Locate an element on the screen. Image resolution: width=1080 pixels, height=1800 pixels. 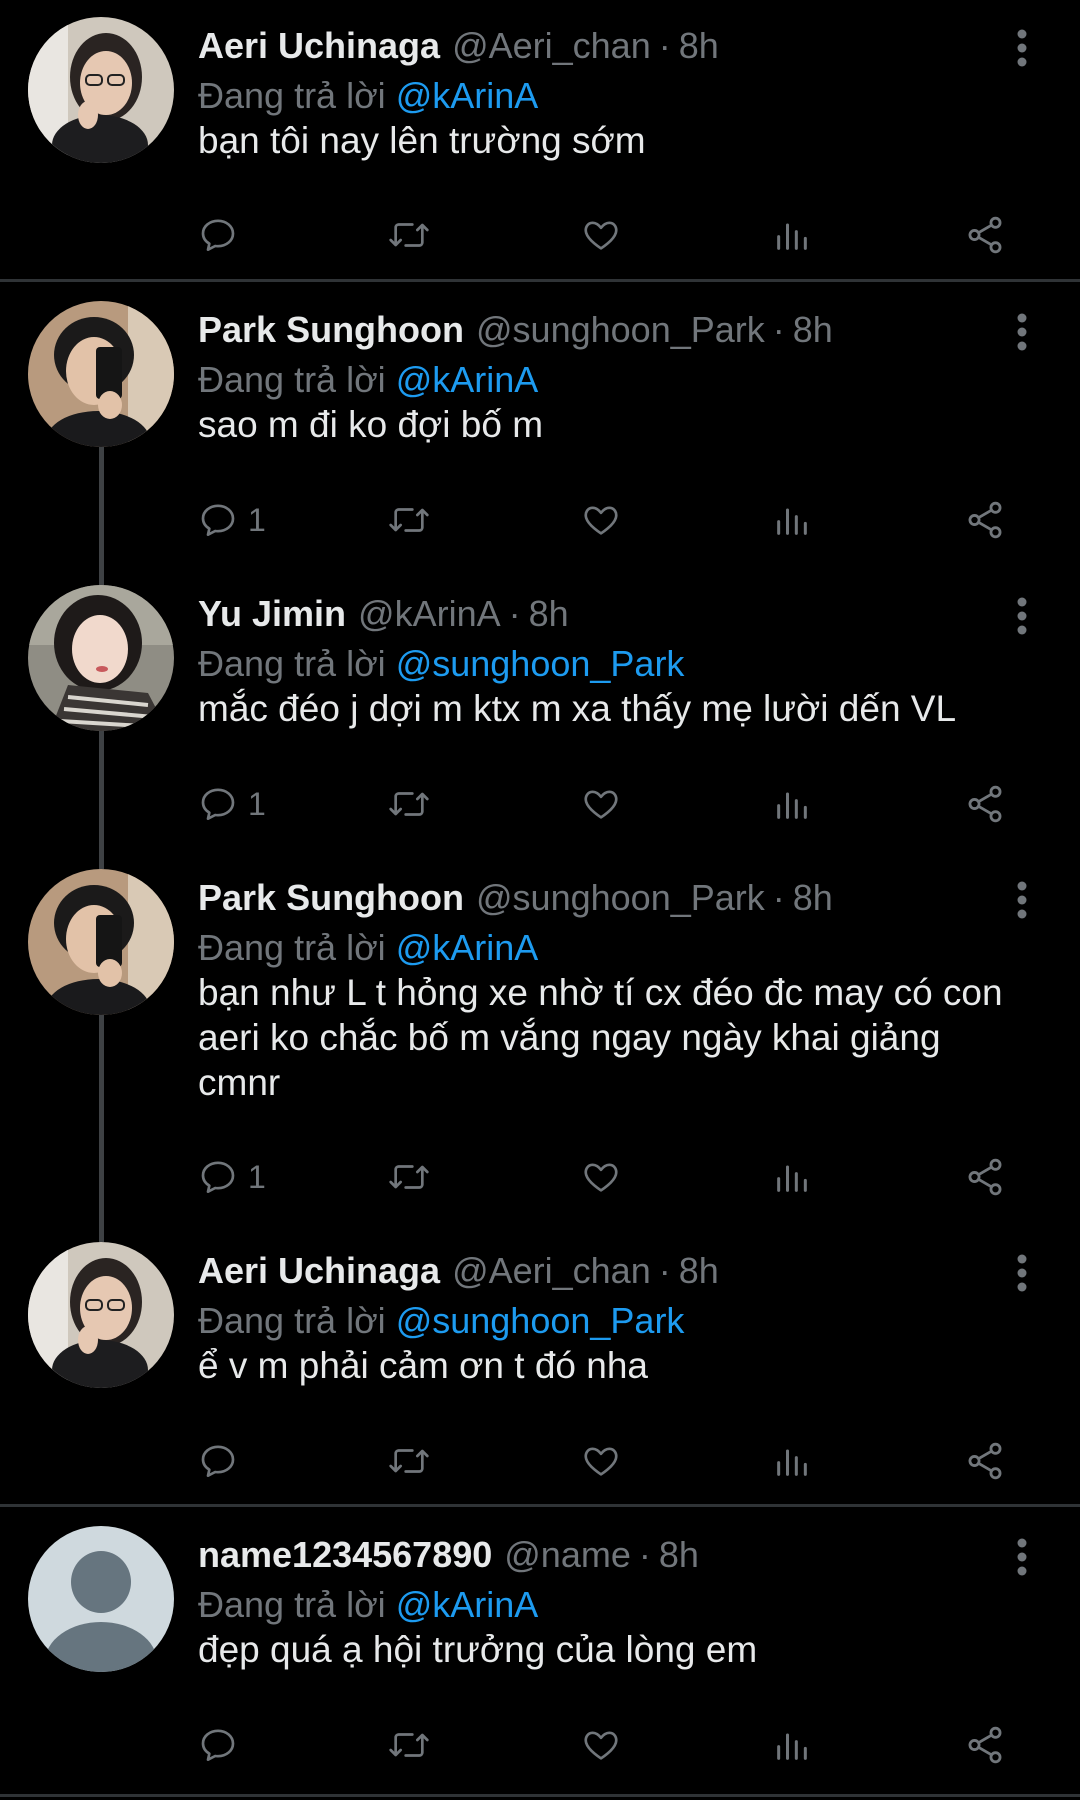
author-name: name1234567890 is located at coordinates (345, 1555).